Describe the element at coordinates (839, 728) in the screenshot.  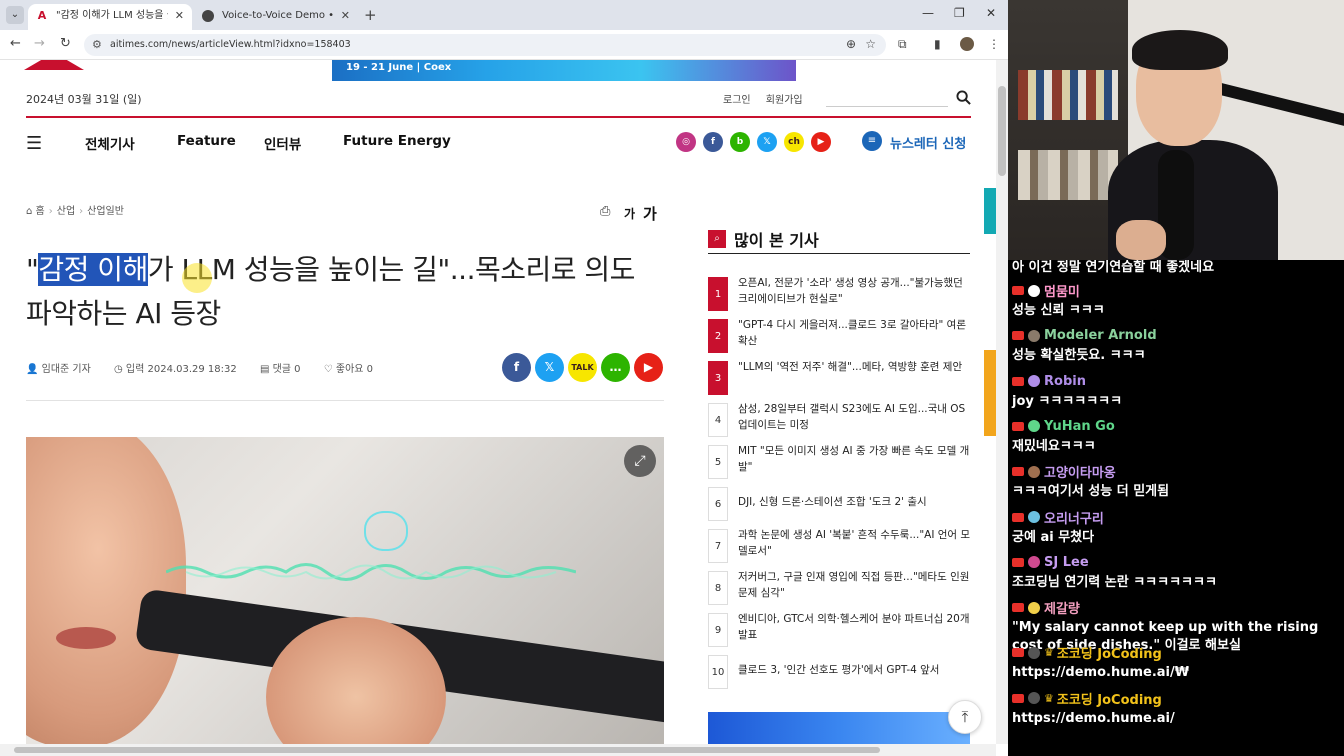
I see `sidebar-ad` at that location.